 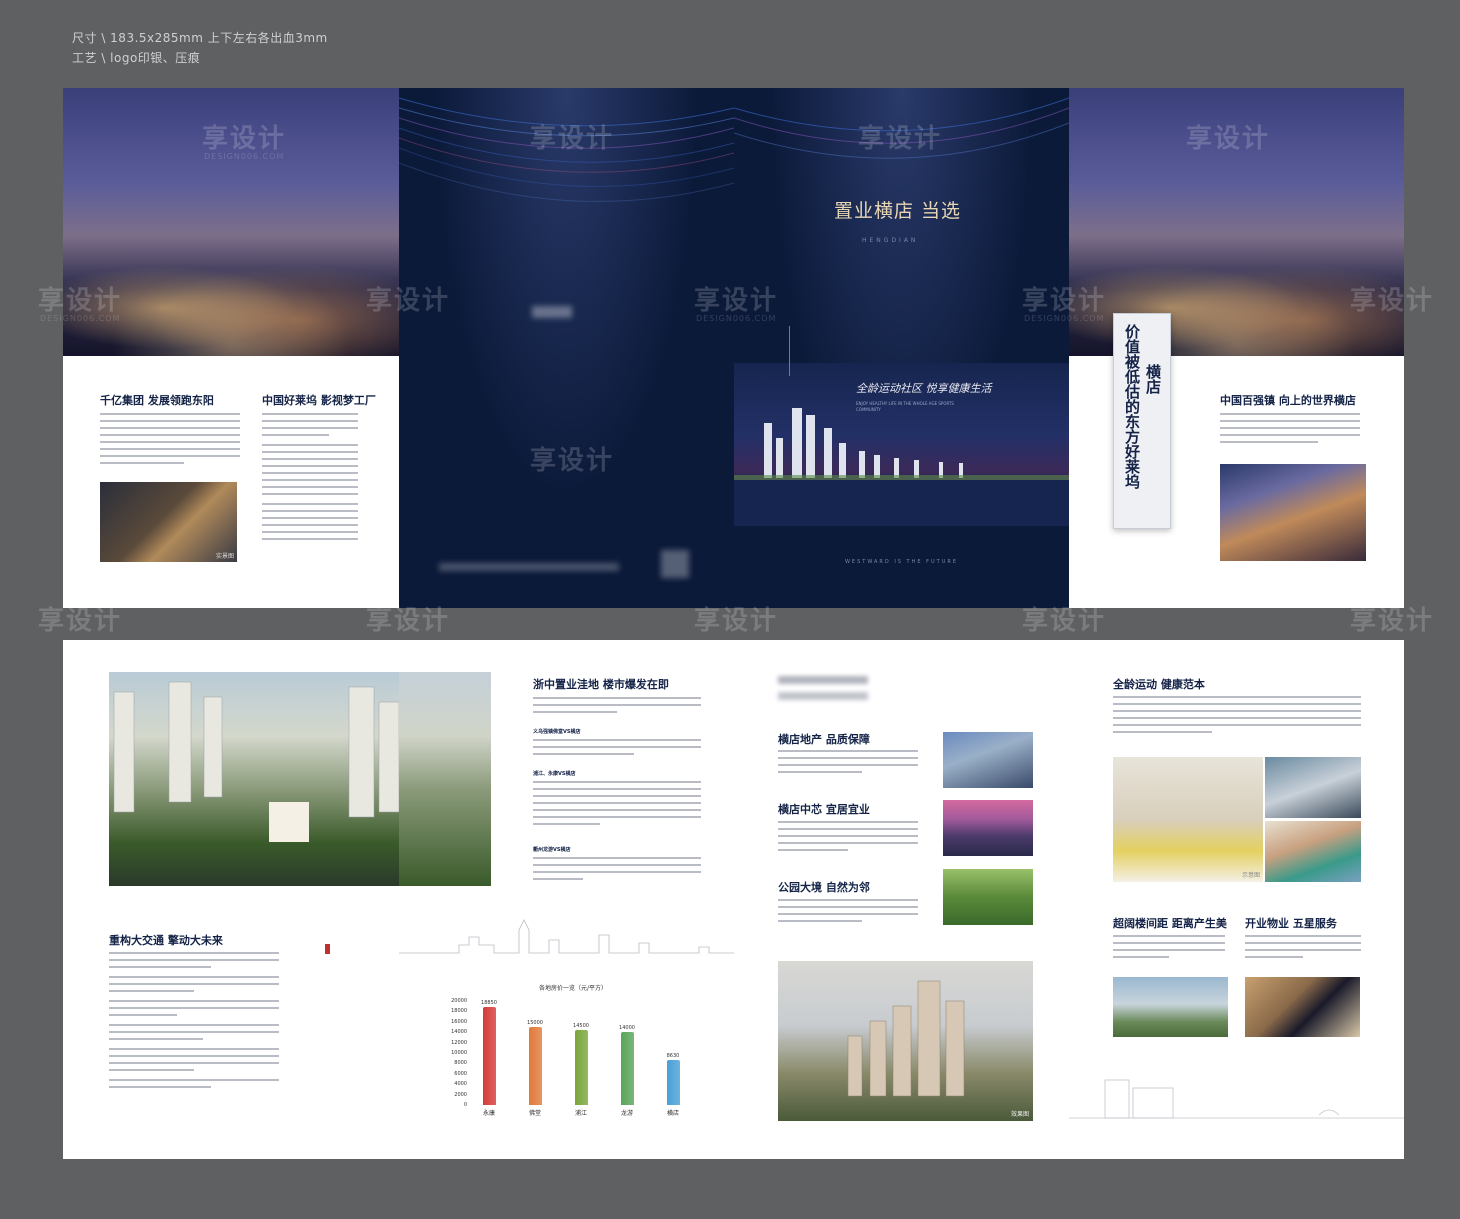 I want to click on red-seal, so click(x=327, y=949).